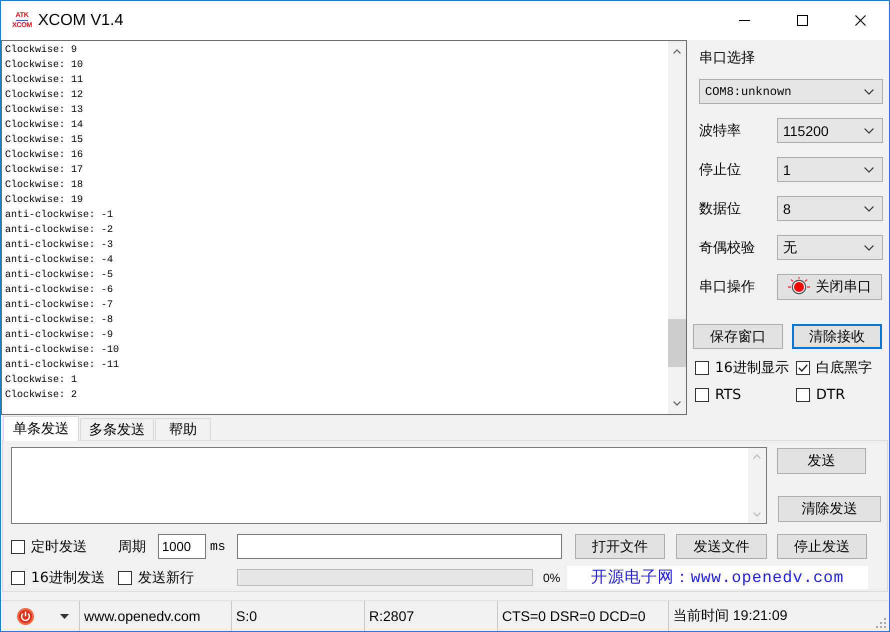  I want to click on checkmark-icon, so click(803, 368).